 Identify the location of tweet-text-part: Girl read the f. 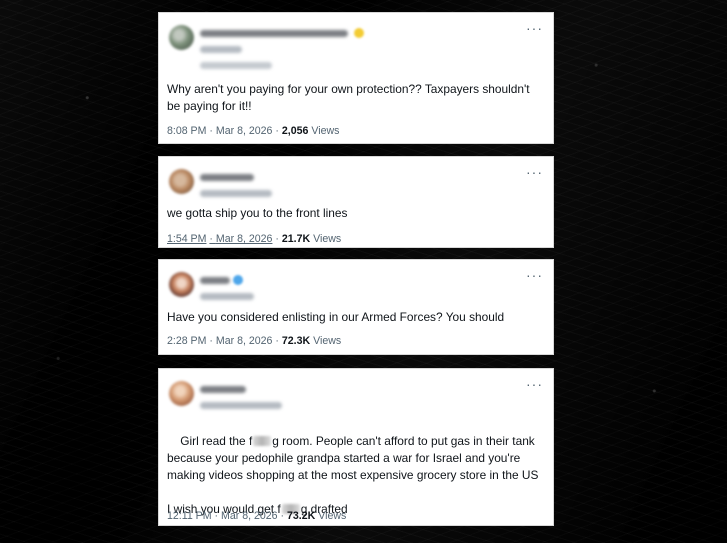
(216, 441).